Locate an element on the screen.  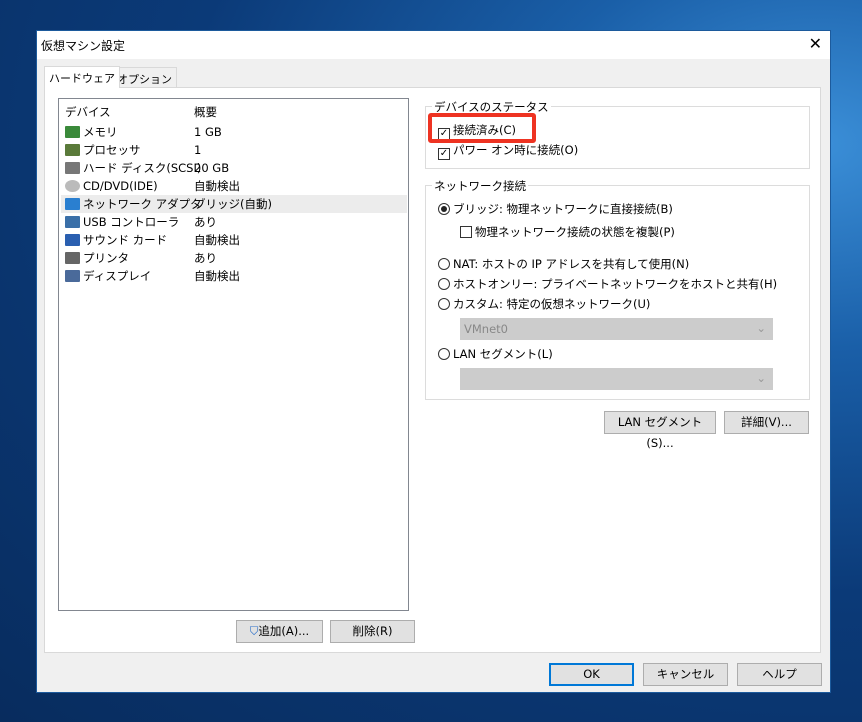
usb-icon is located at coordinates (72, 222).